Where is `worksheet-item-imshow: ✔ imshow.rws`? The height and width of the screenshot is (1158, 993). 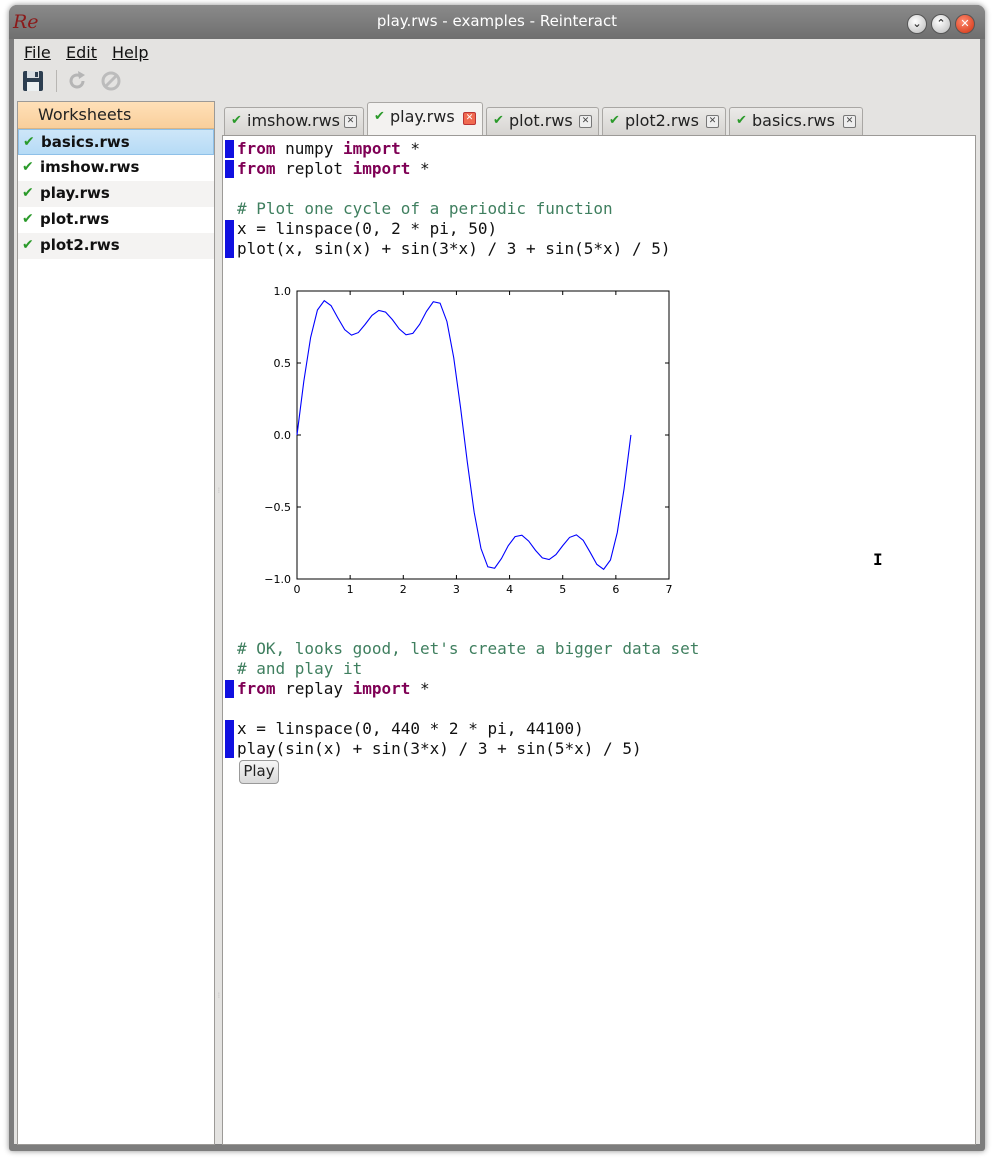 worksheet-item-imshow: ✔ imshow.rws is located at coordinates (116, 168).